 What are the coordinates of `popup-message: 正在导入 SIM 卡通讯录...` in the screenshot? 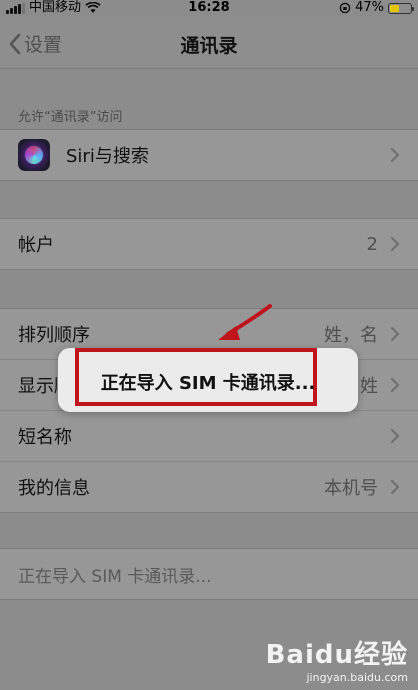 It's located at (208, 383).